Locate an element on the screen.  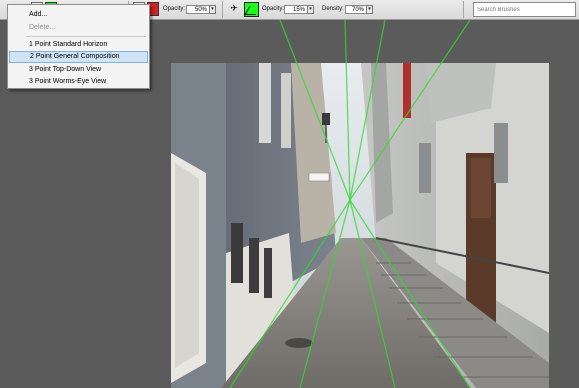
menu-item-3-point-worms-eye-view: 3 Point Worms-Eye View is located at coordinates (78, 82).